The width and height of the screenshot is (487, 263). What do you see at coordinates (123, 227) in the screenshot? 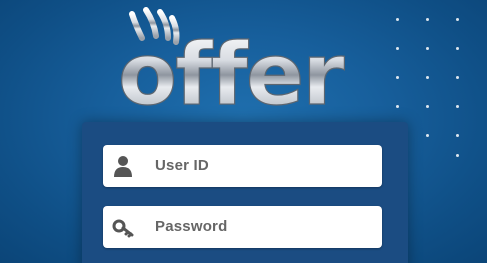
I see `key-icon` at bounding box center [123, 227].